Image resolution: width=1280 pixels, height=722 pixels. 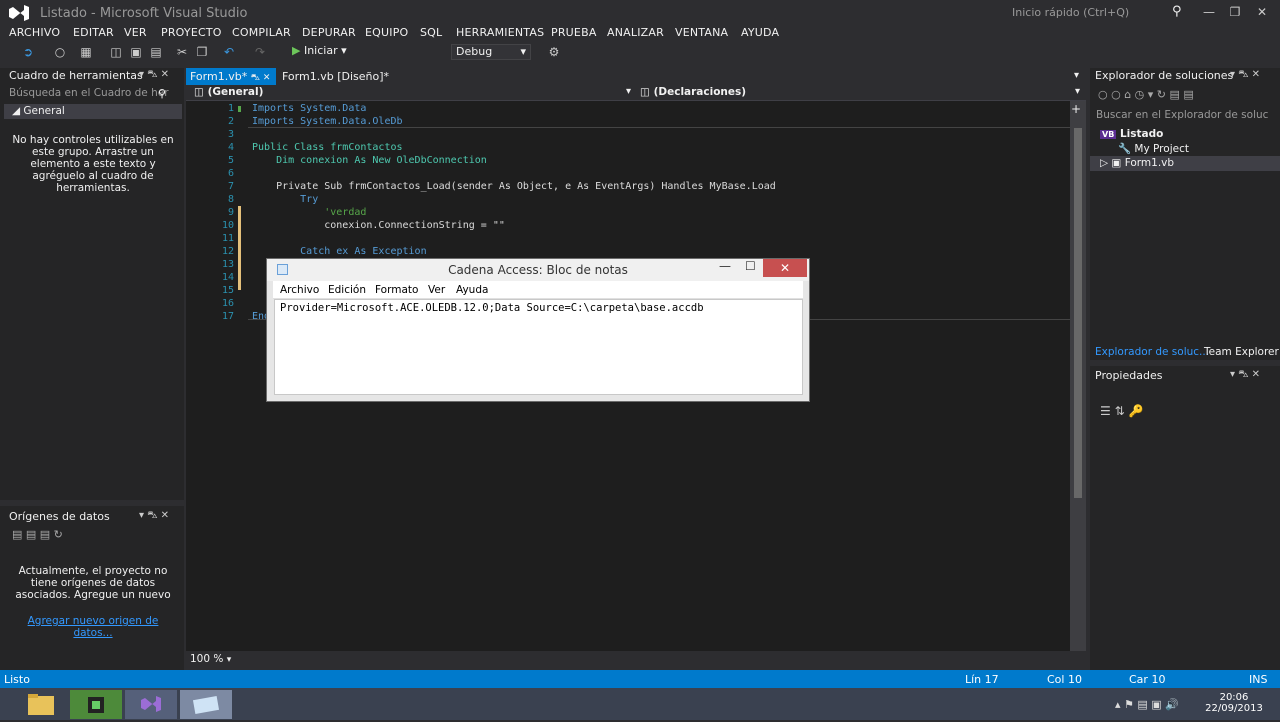 What do you see at coordinates (96, 704) in the screenshot?
I see `camtasia-taskbar-button` at bounding box center [96, 704].